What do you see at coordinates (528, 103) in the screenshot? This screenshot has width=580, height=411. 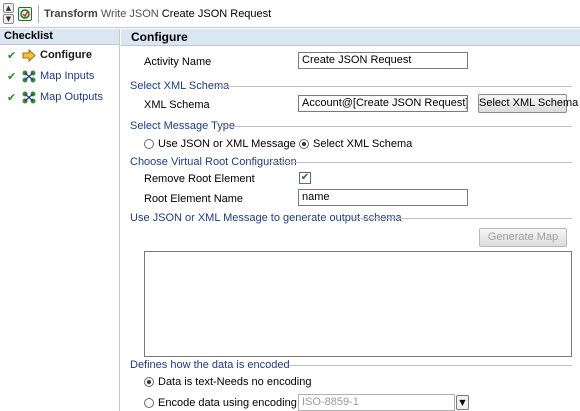 I see `select-xml-schema-button: Select XML Schema` at bounding box center [528, 103].